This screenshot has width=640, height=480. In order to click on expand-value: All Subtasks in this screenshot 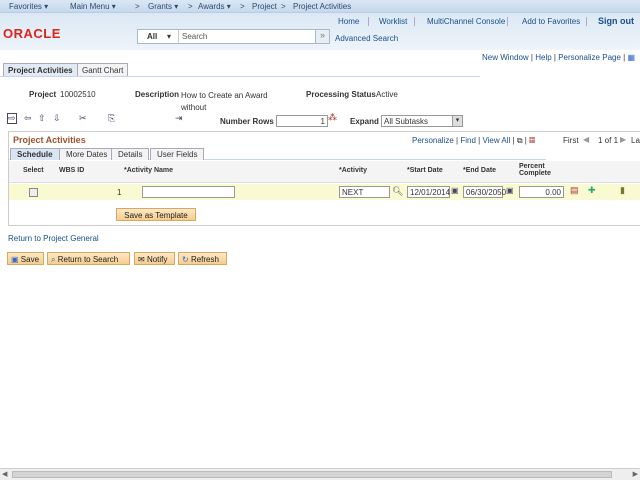, I will do `click(406, 121)`.